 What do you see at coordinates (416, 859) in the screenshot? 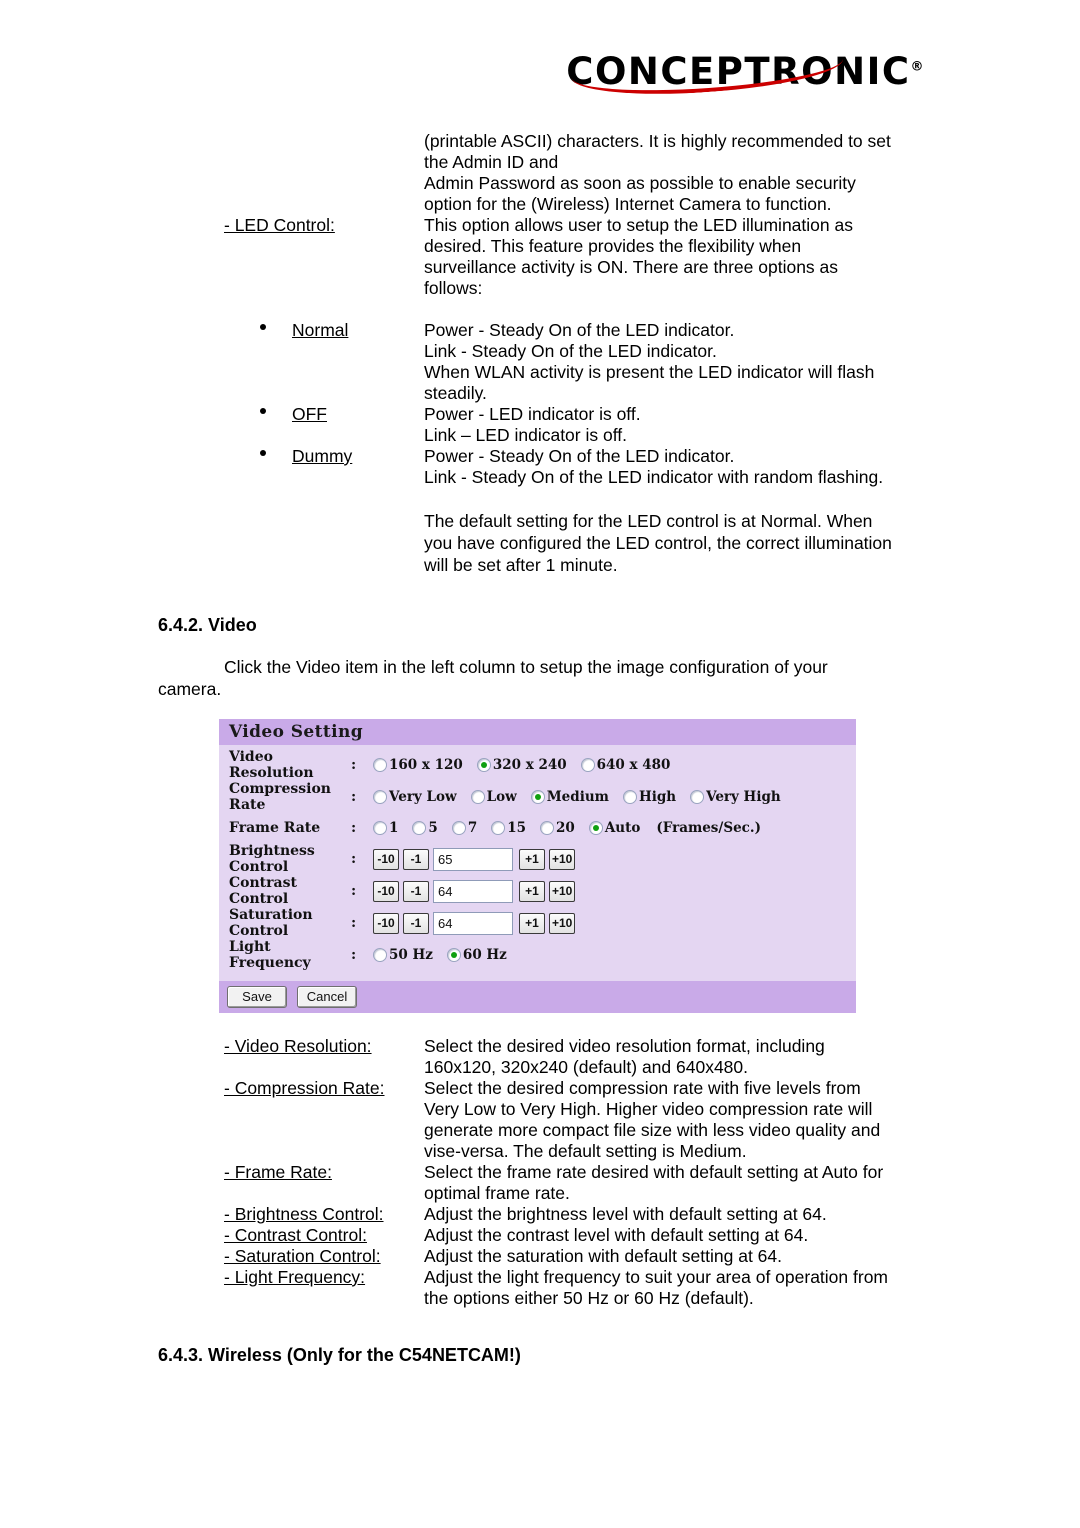
I see `brightness-minus-1-button: -1` at bounding box center [416, 859].